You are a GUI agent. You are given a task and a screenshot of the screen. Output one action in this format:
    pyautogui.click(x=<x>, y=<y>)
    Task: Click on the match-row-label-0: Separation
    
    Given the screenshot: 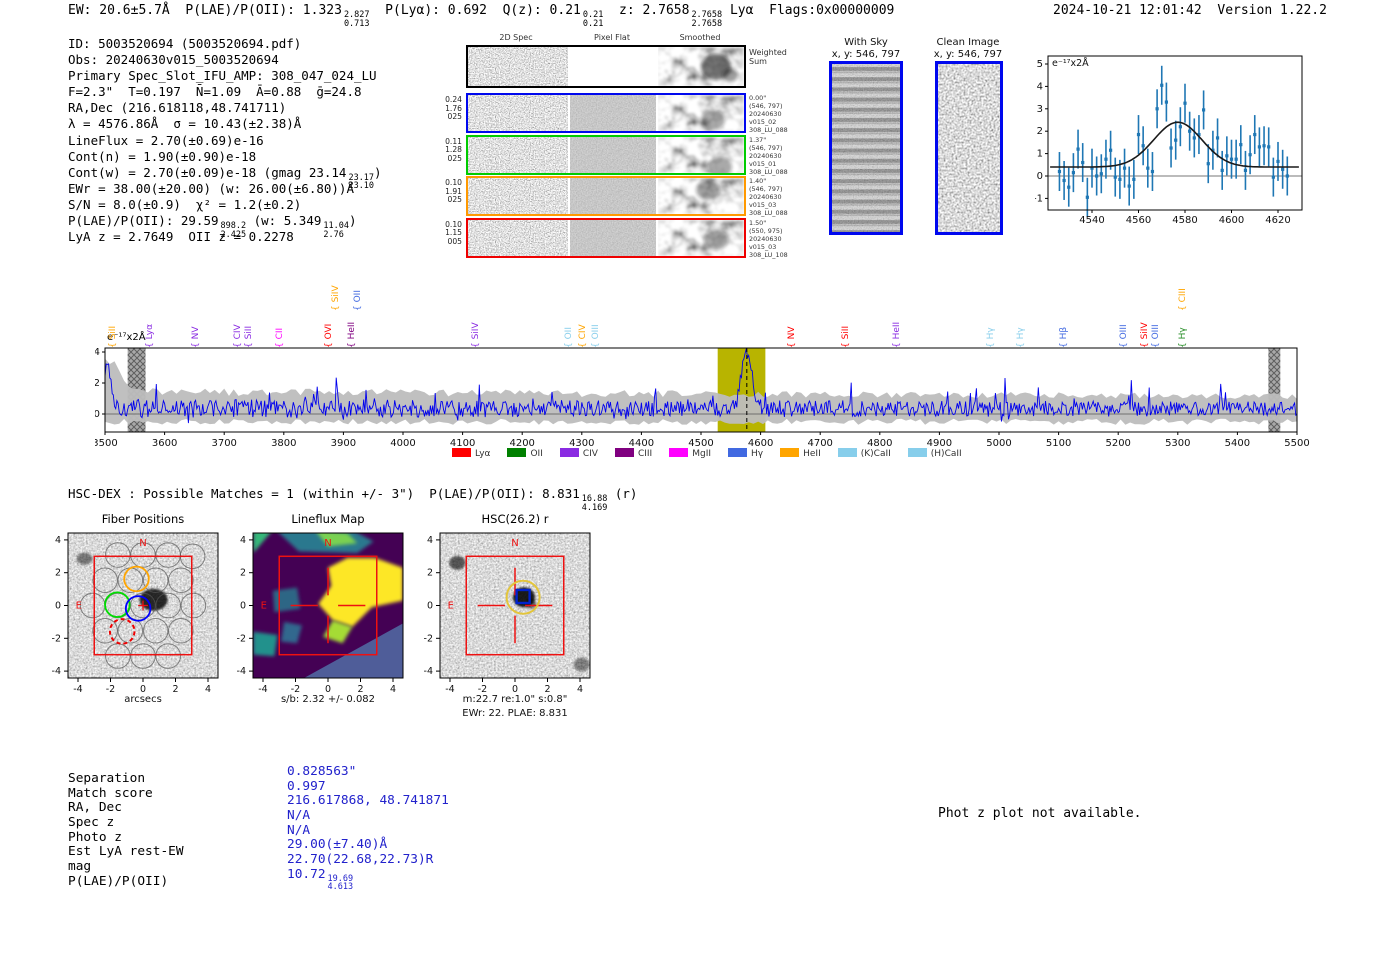 What is the action you would take?
    pyautogui.click(x=107, y=778)
    